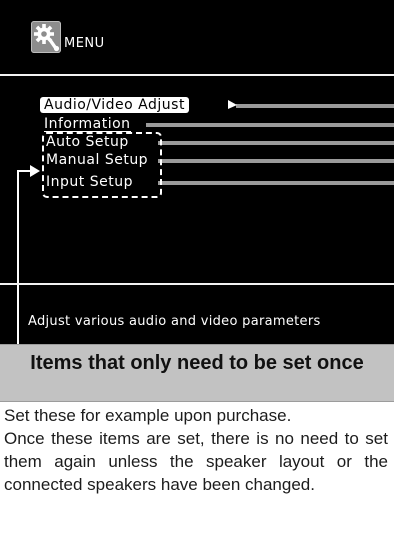 This screenshot has width=394, height=543. What do you see at coordinates (276, 143) in the screenshot?
I see `leader-line-auto-setup` at bounding box center [276, 143].